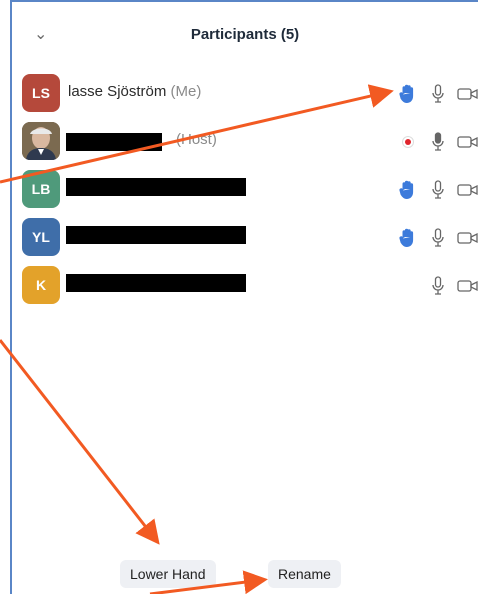 This screenshot has height=594, width=478. I want to click on panel-header: ⌄ Participants (5), so click(245, 36).